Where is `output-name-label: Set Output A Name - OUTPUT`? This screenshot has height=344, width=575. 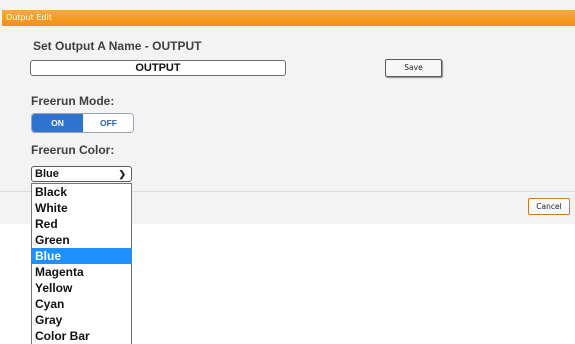 output-name-label: Set Output A Name - OUTPUT is located at coordinates (117, 46).